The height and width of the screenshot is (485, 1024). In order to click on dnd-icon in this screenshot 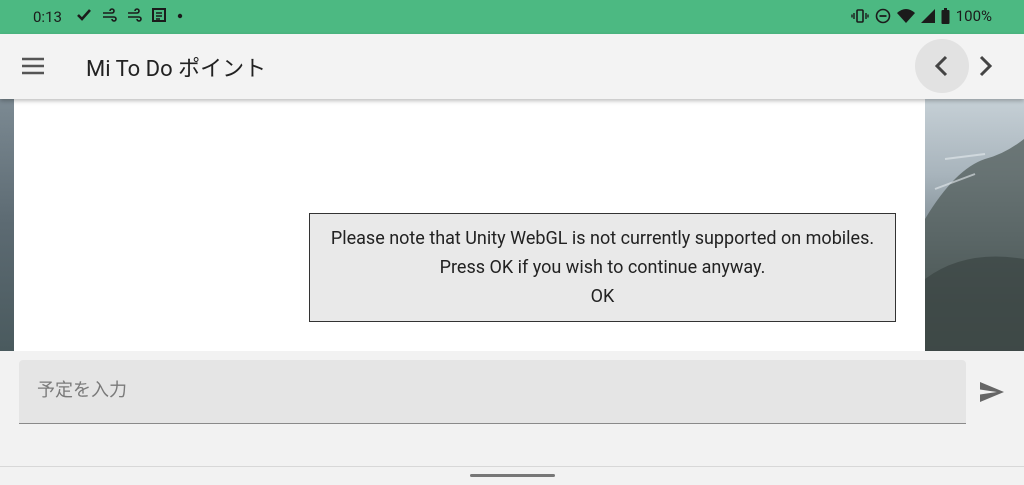, I will do `click(883, 16)`.